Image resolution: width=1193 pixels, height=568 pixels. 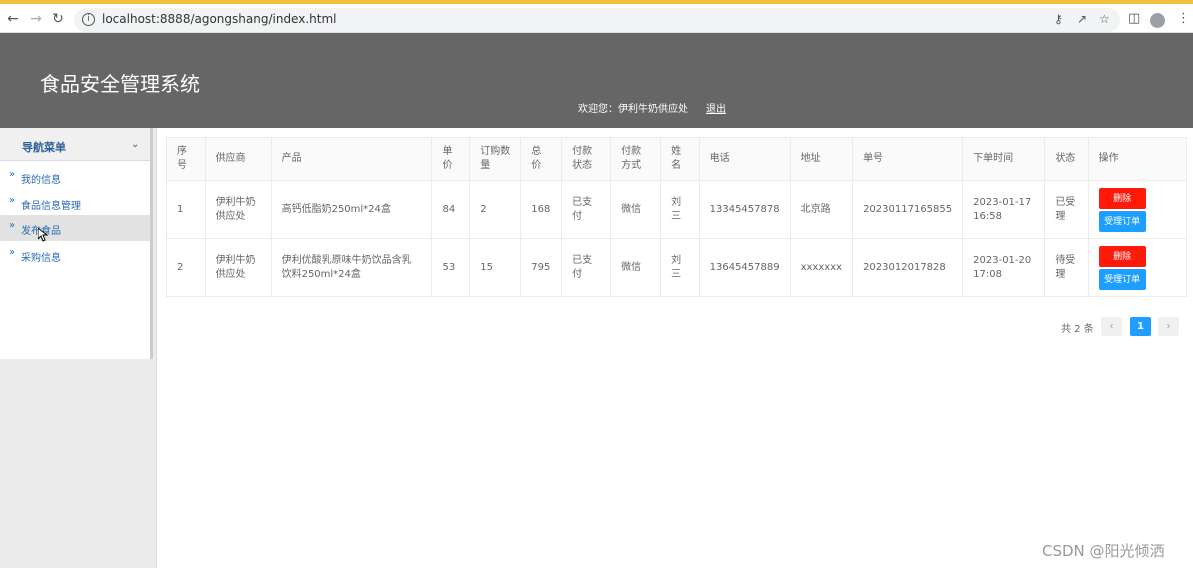 I want to click on col-header: 姓名, so click(x=680, y=159).